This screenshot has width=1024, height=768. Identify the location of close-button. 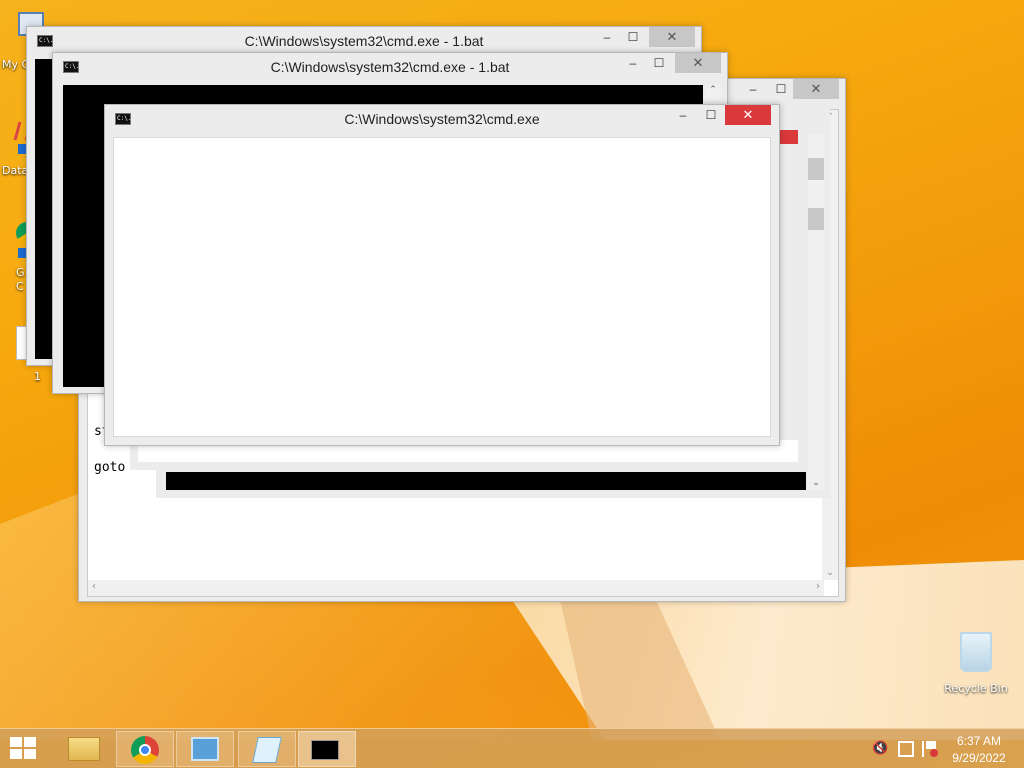
(788, 137).